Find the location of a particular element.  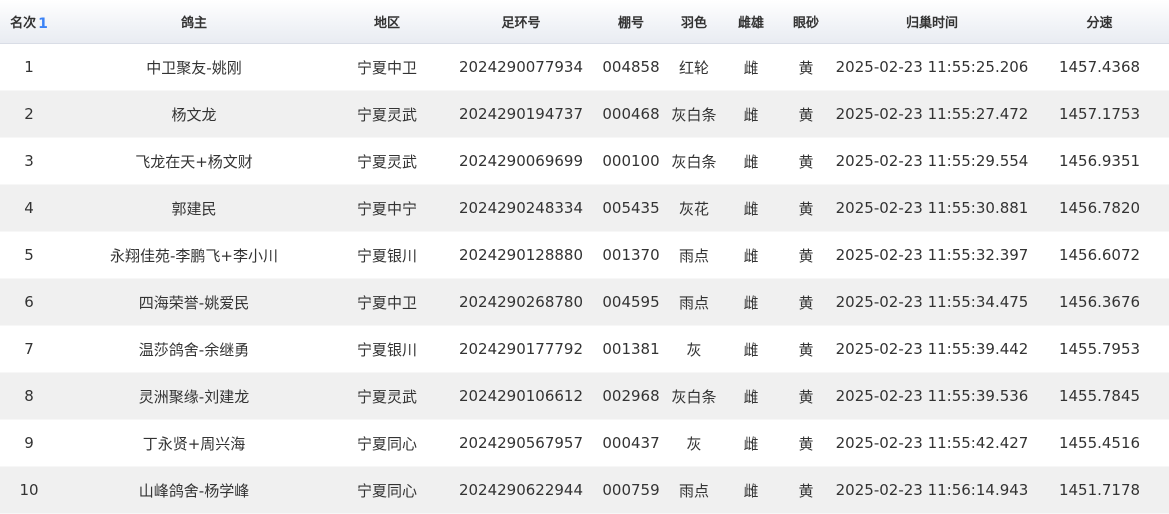

cell-time: 2025-02-23 11:55:25.206 is located at coordinates (932, 67).